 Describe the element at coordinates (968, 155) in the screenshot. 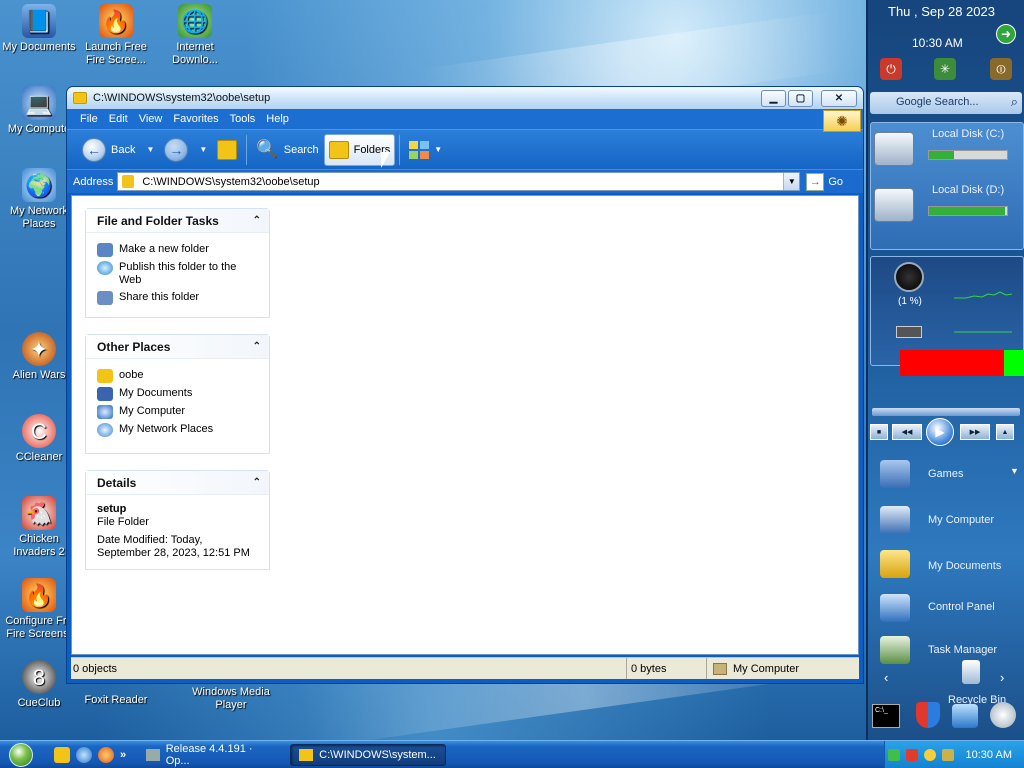

I see `disk-c-usage-bar` at that location.